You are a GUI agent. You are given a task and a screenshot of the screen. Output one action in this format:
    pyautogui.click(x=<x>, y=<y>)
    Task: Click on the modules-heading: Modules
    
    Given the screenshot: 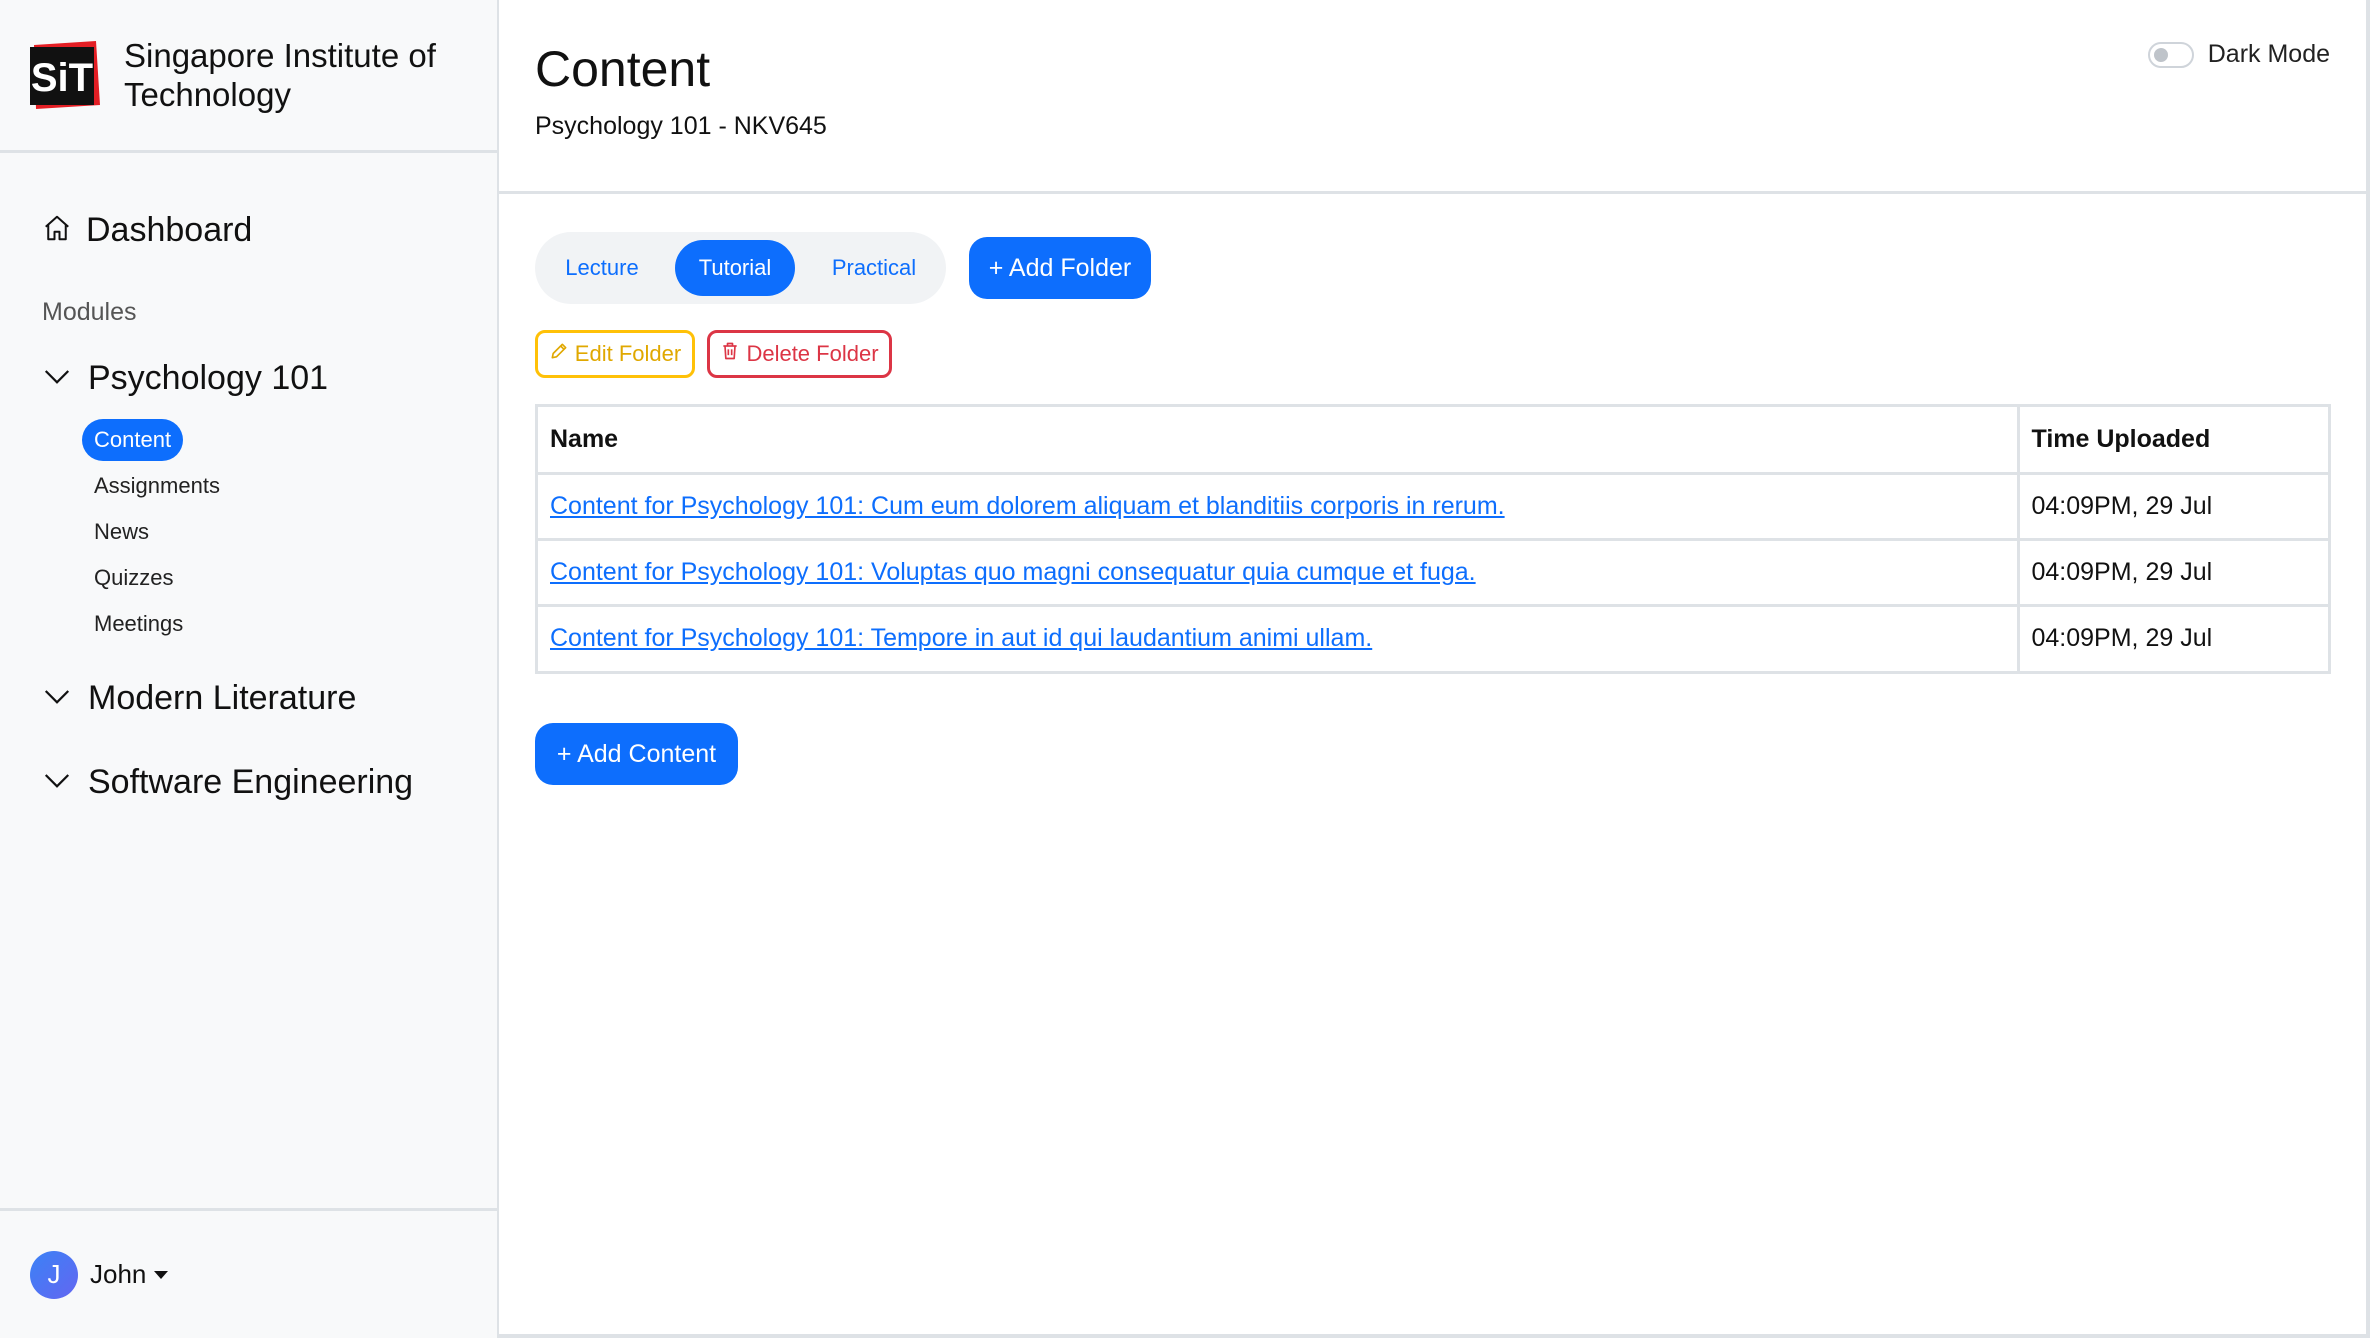 What is the action you would take?
    pyautogui.click(x=89, y=312)
    